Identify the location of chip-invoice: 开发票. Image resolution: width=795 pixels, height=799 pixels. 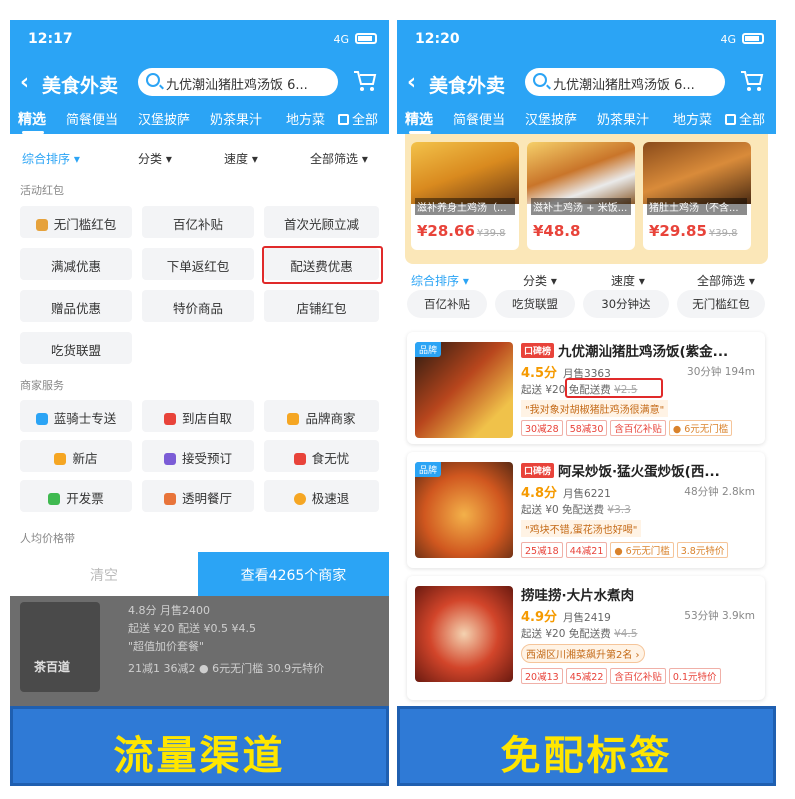
(76, 496).